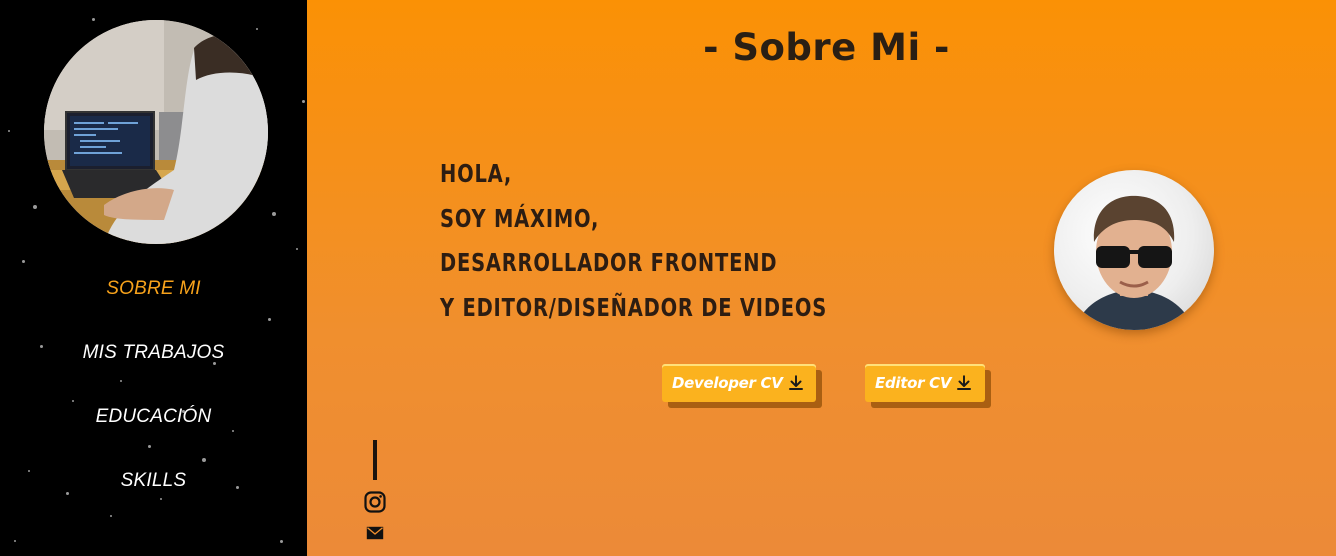 The image size is (1336, 556). What do you see at coordinates (634, 307) in the screenshot?
I see `intro-line: Y EDITOR/DISEÑADOR DE VIDEOS` at bounding box center [634, 307].